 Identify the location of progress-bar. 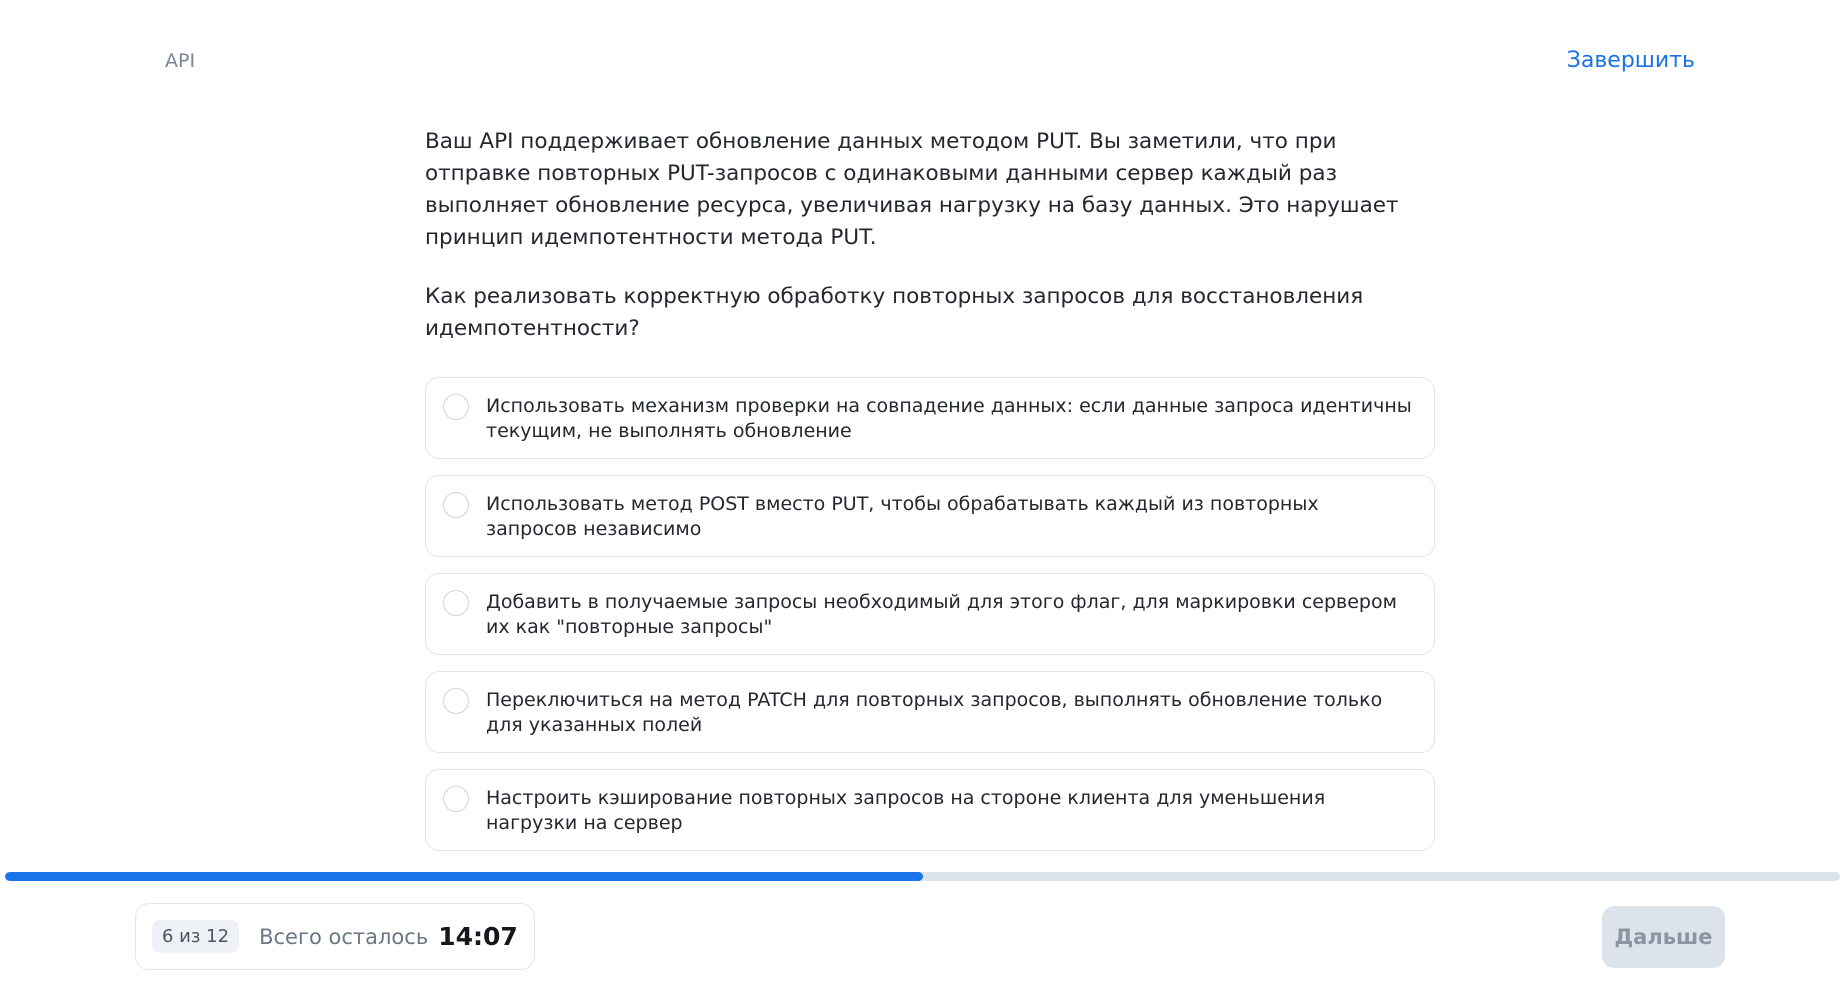
(922, 876).